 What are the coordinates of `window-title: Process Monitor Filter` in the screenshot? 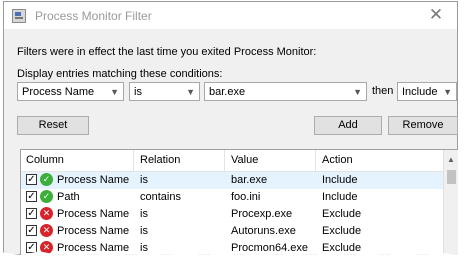 It's located at (93, 16).